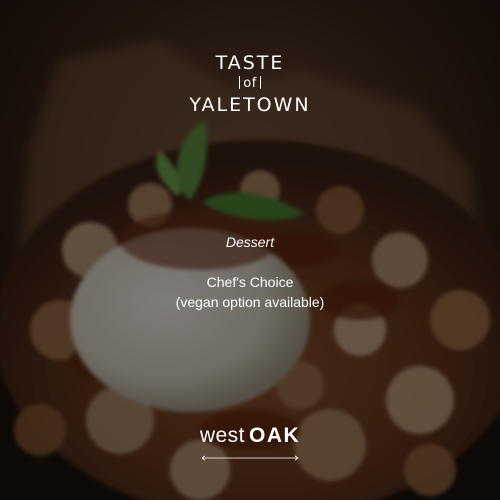  I want to click on knife-icon, so click(260, 82).